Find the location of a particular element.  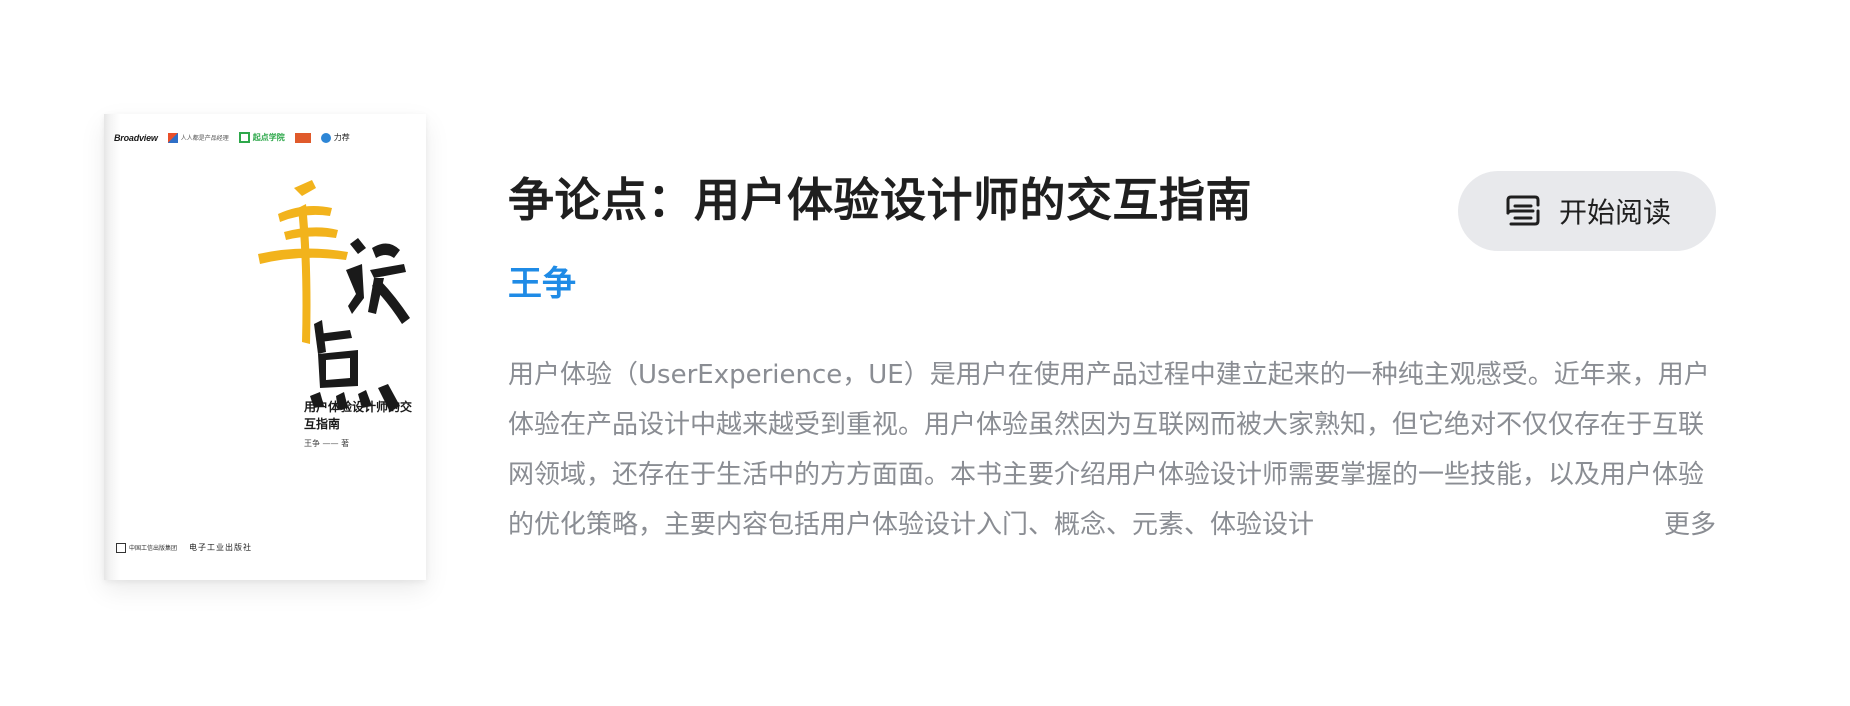

liji-logo: 力荐 is located at coordinates (335, 137).